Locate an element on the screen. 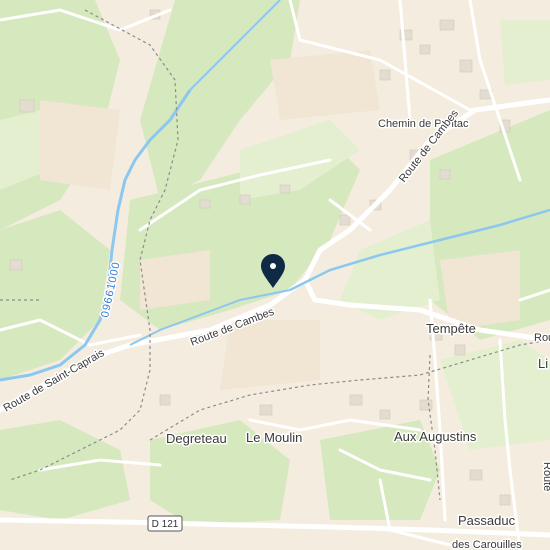  road-shield-label: D 121 is located at coordinates (165, 524).